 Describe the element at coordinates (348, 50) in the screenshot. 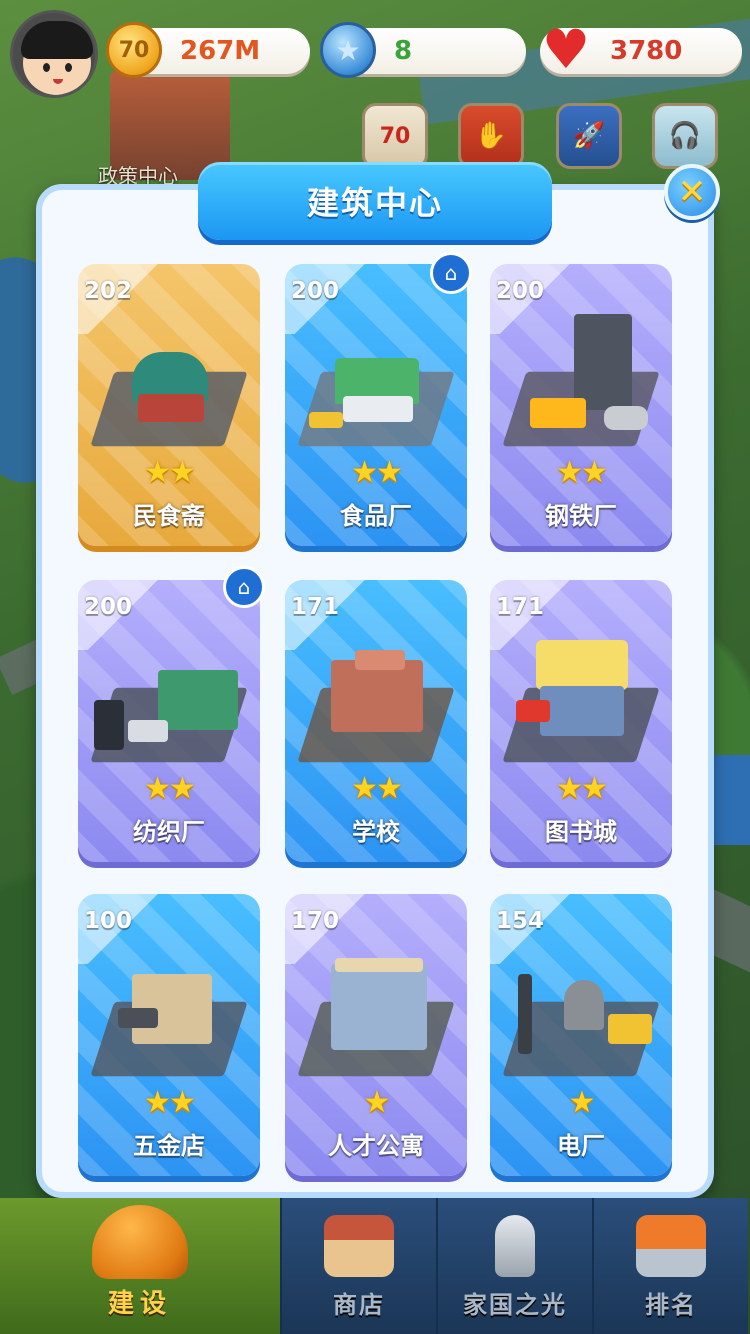

I see `blue-star-icon: ★` at that location.